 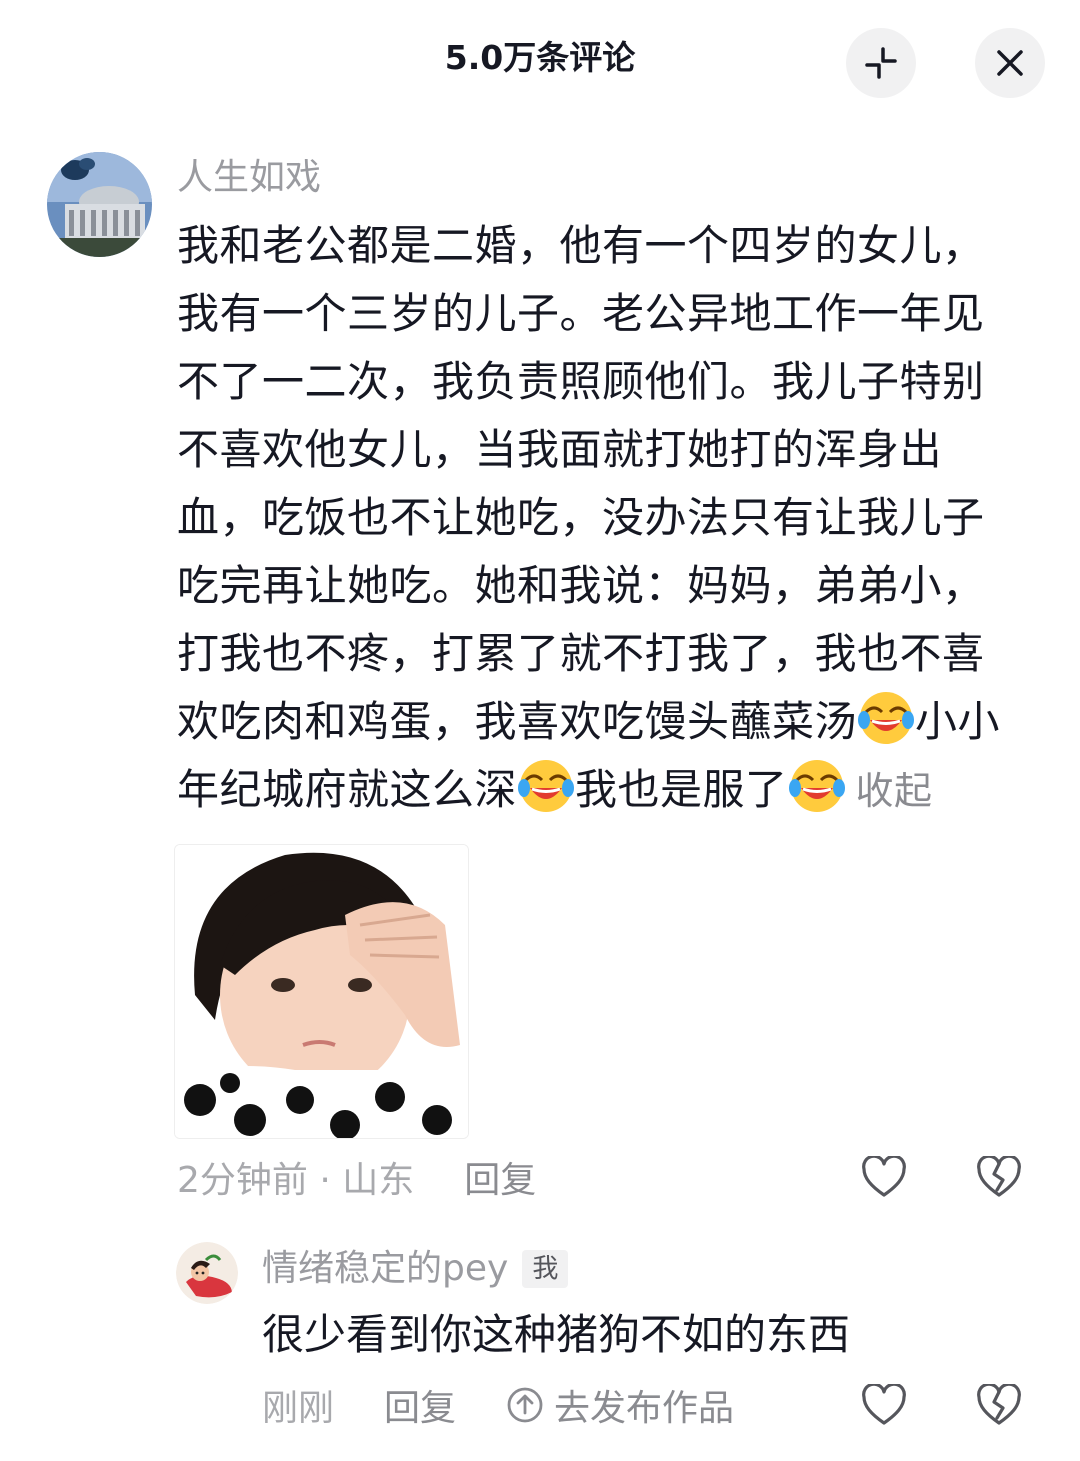 What do you see at coordinates (500, 1177) in the screenshot?
I see `reply-button: 回复` at bounding box center [500, 1177].